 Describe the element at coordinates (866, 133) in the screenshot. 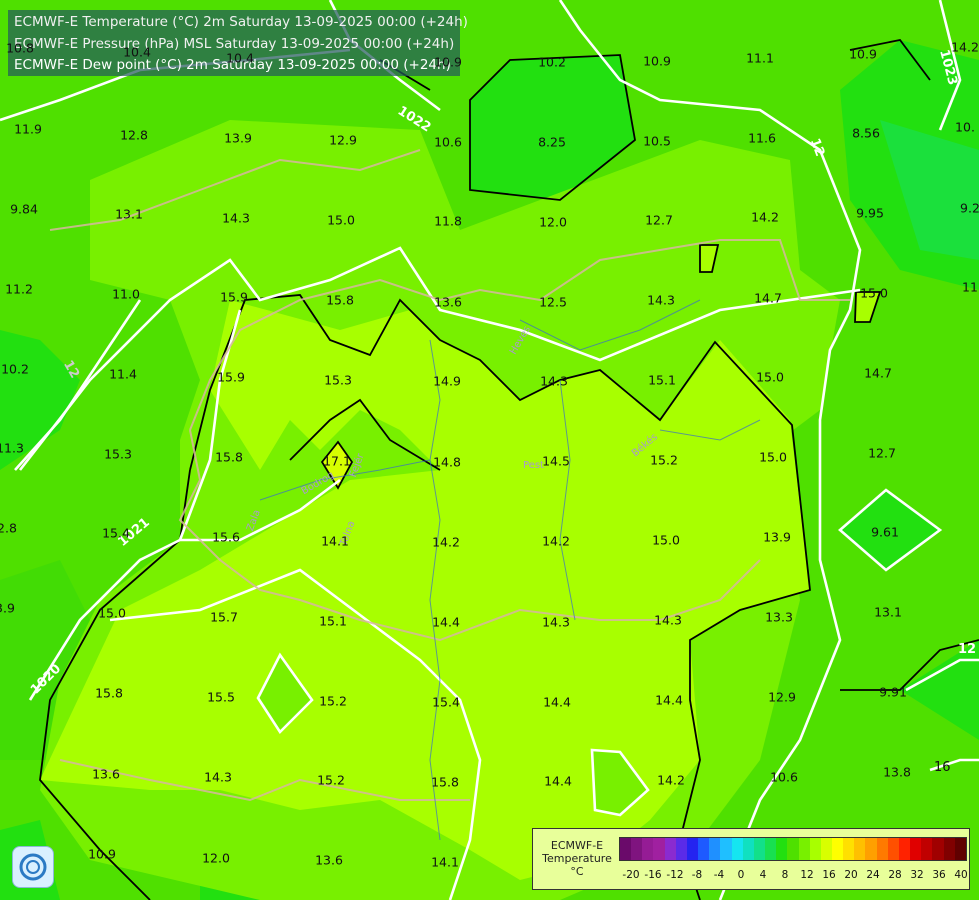

I see `temperature-value-label: 8.56` at that location.